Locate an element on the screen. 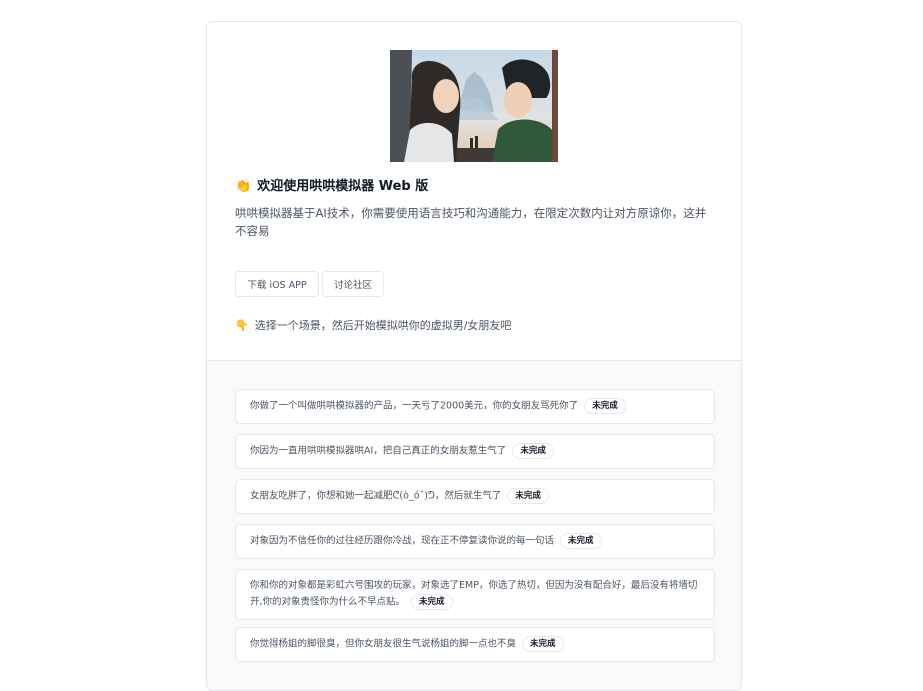  page-title-text: 欢迎使用哄哄模拟器 Web 版 is located at coordinates (343, 186).